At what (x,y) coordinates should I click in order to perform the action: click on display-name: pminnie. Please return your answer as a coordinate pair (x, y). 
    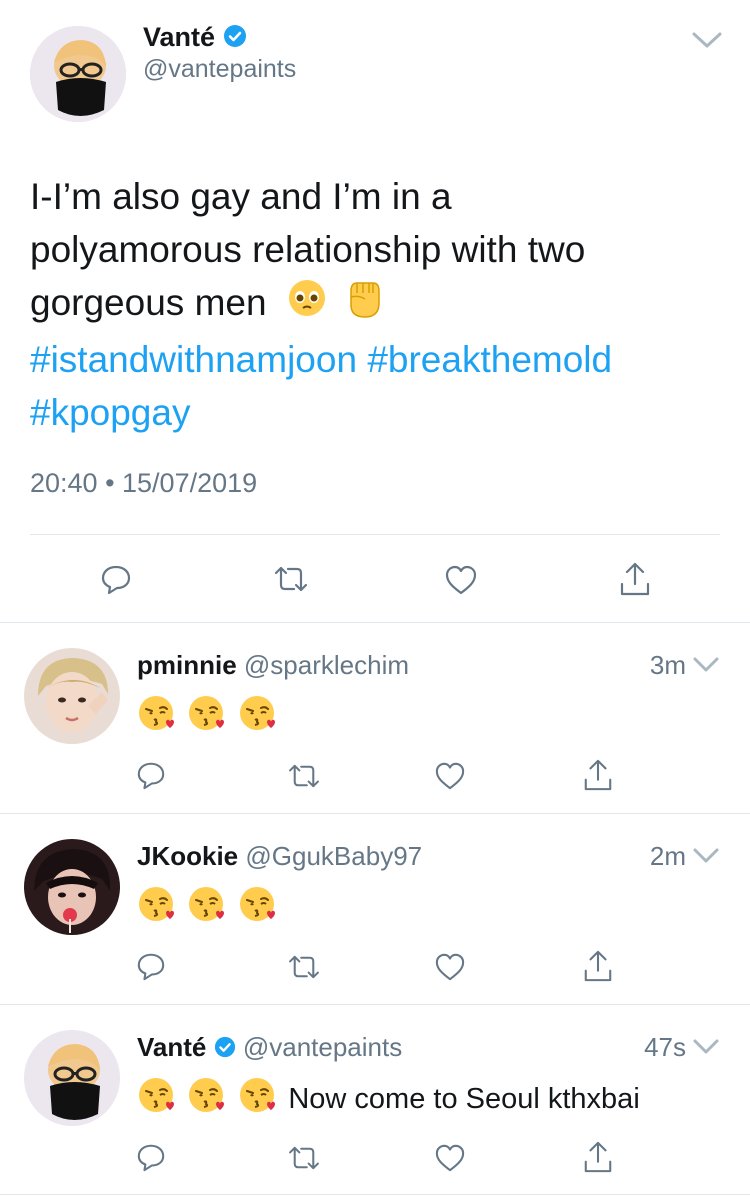
    Looking at the image, I should click on (187, 665).